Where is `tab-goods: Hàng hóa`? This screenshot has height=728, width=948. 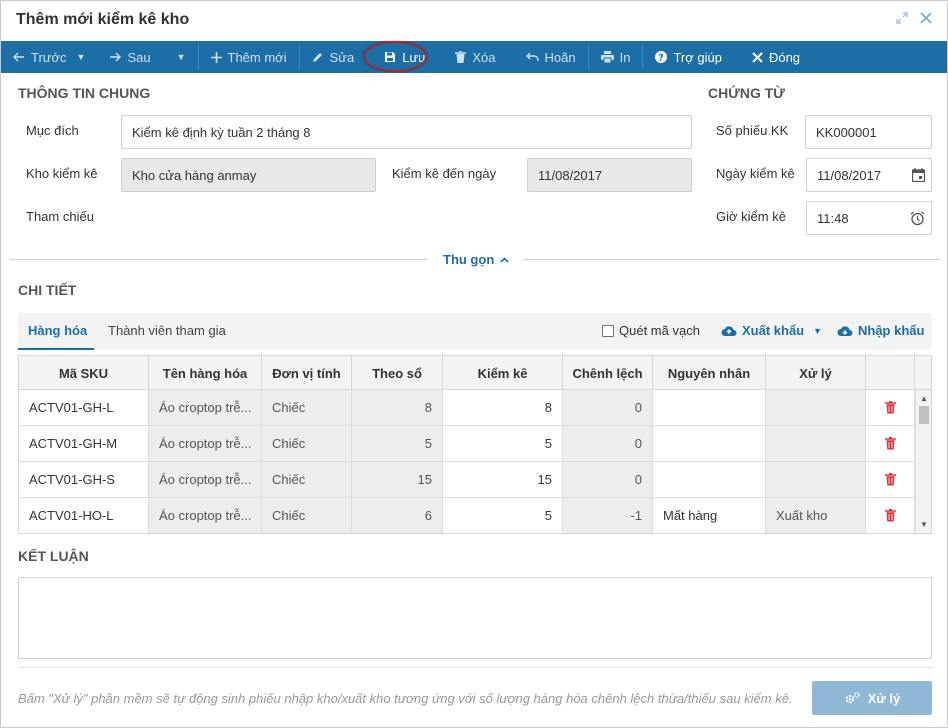
tab-goods: Hàng hóa is located at coordinates (57, 330).